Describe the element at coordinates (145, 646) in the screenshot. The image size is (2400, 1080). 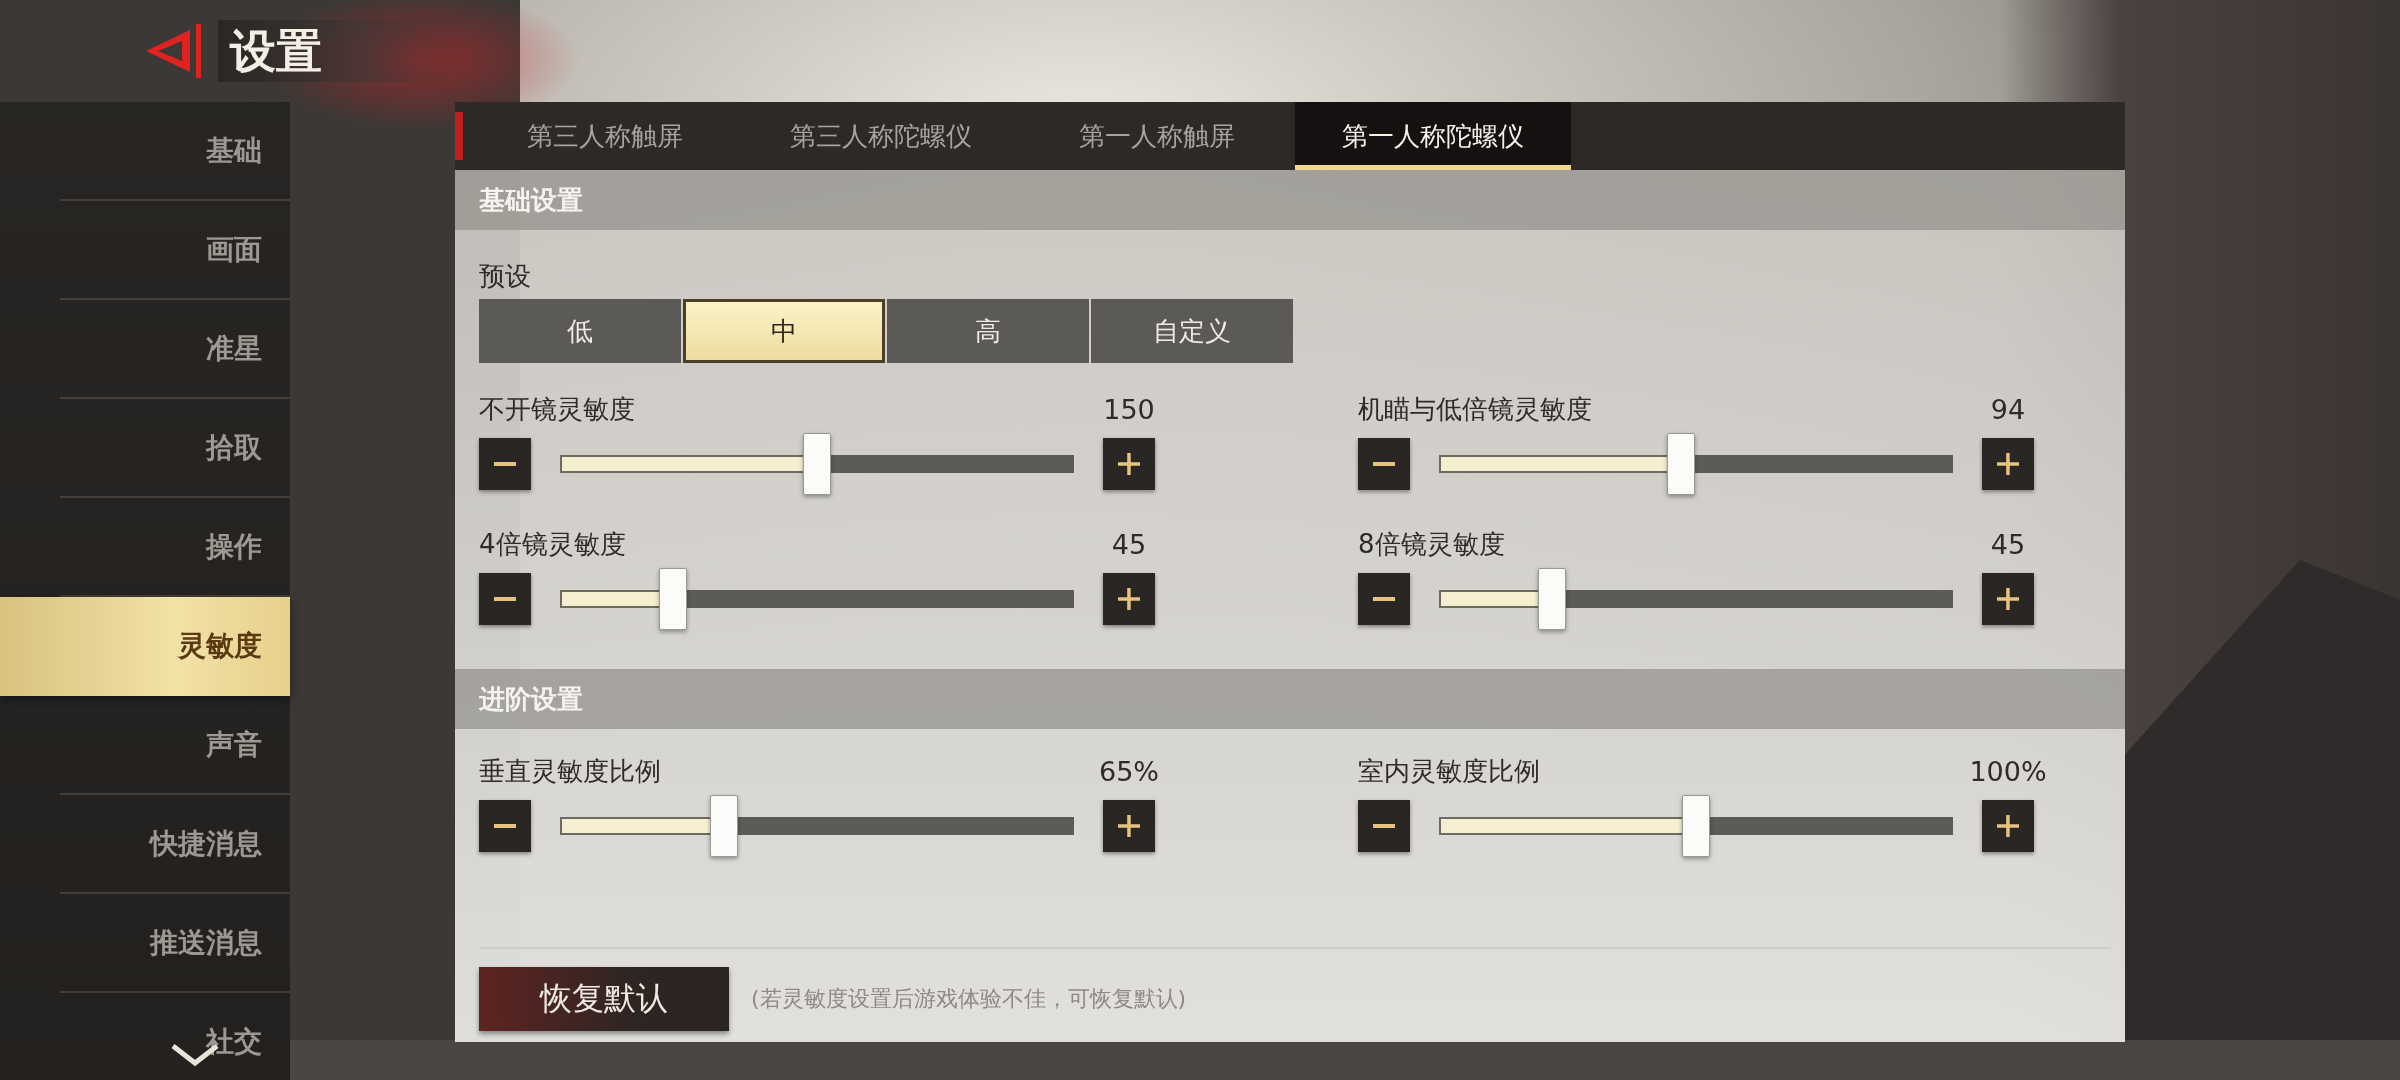
I see `sidebar-item: 灵敏度` at that location.